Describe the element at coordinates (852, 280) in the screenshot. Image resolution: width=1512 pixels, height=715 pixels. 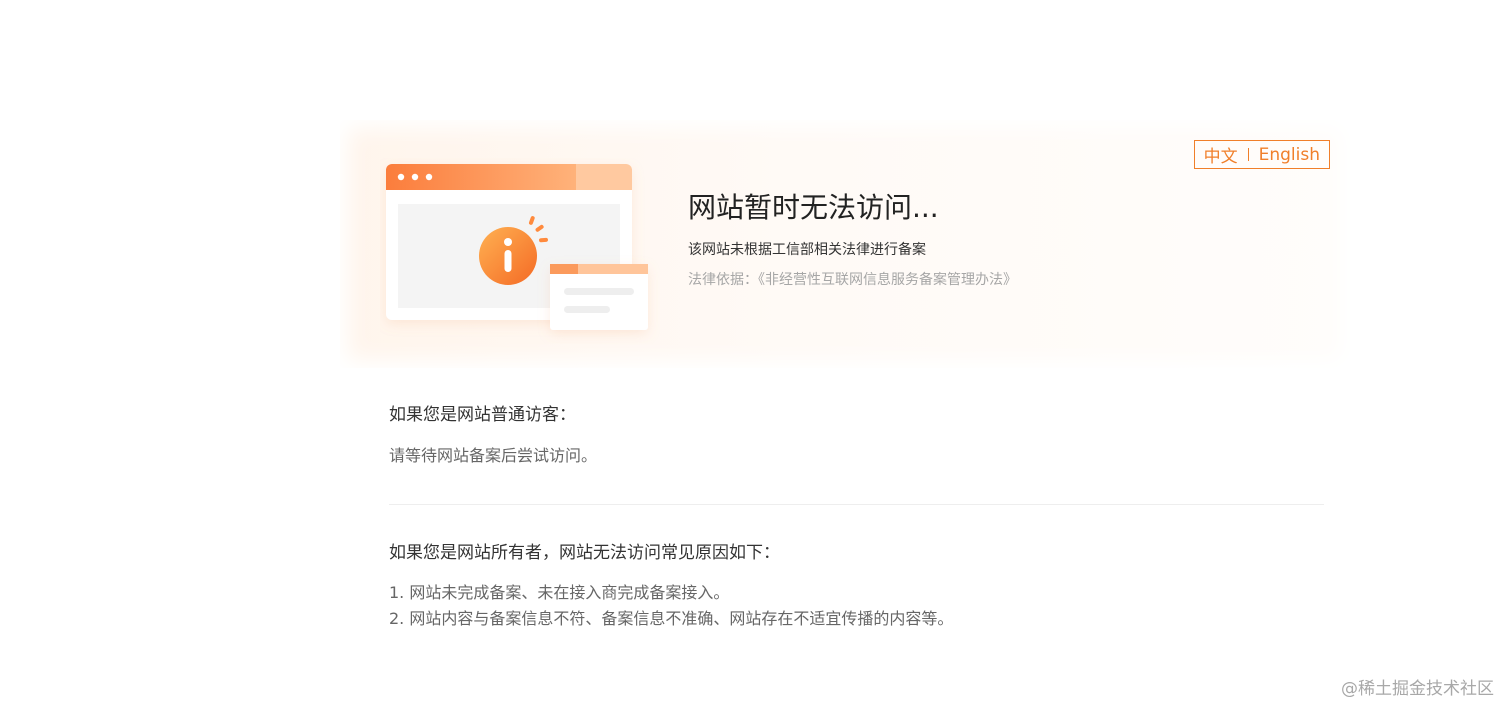
I see `legal-basis: 法律依据：《非经营性互联网信息服务备案管理办法》` at that location.